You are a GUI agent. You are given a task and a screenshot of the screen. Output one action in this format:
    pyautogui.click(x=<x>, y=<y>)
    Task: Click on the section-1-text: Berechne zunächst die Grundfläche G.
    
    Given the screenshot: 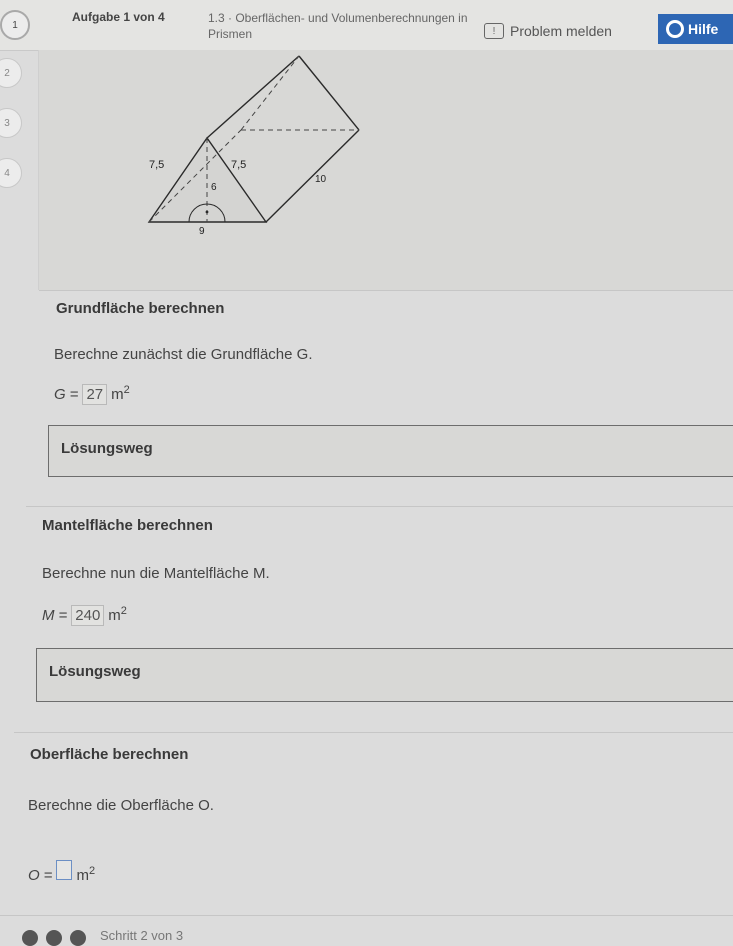 What is the action you would take?
    pyautogui.click(x=183, y=354)
    